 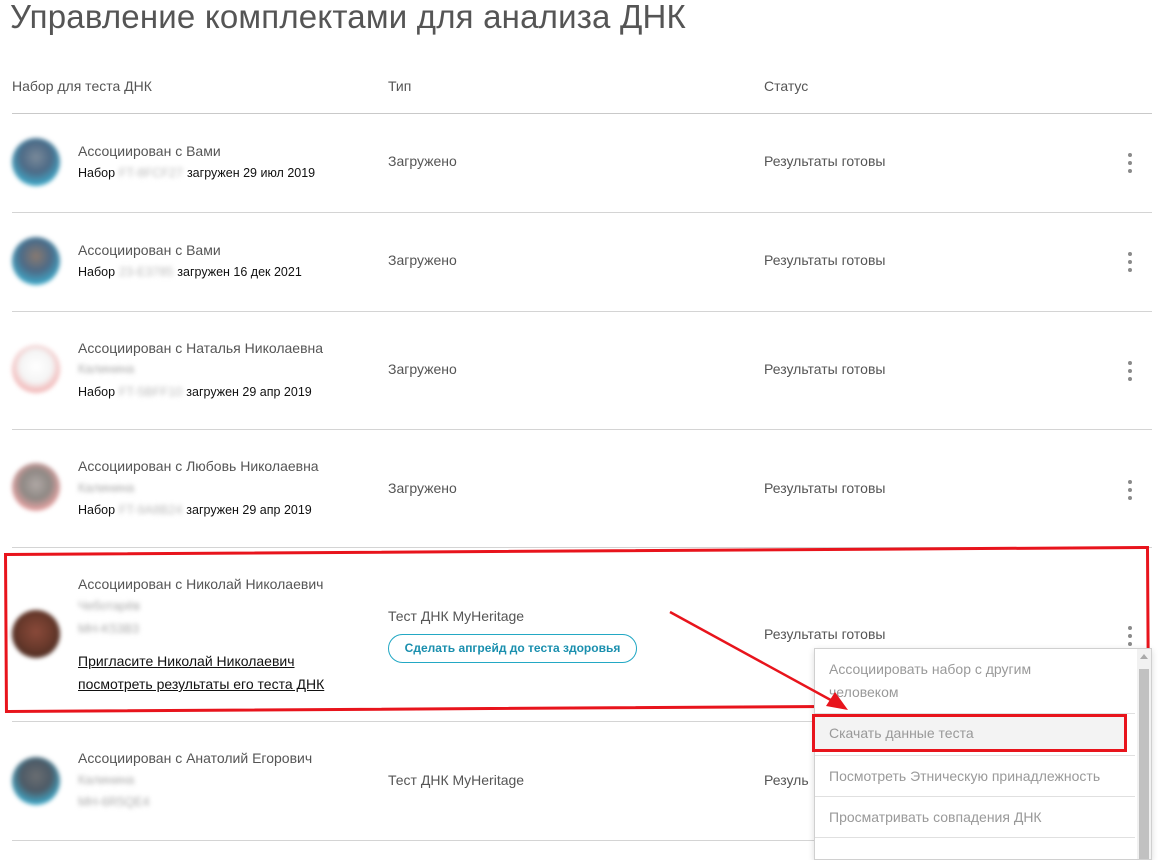 What do you see at coordinates (975, 681) in the screenshot?
I see `menu-item-associate-kit: Ассоциировать набор с другим человеком` at bounding box center [975, 681].